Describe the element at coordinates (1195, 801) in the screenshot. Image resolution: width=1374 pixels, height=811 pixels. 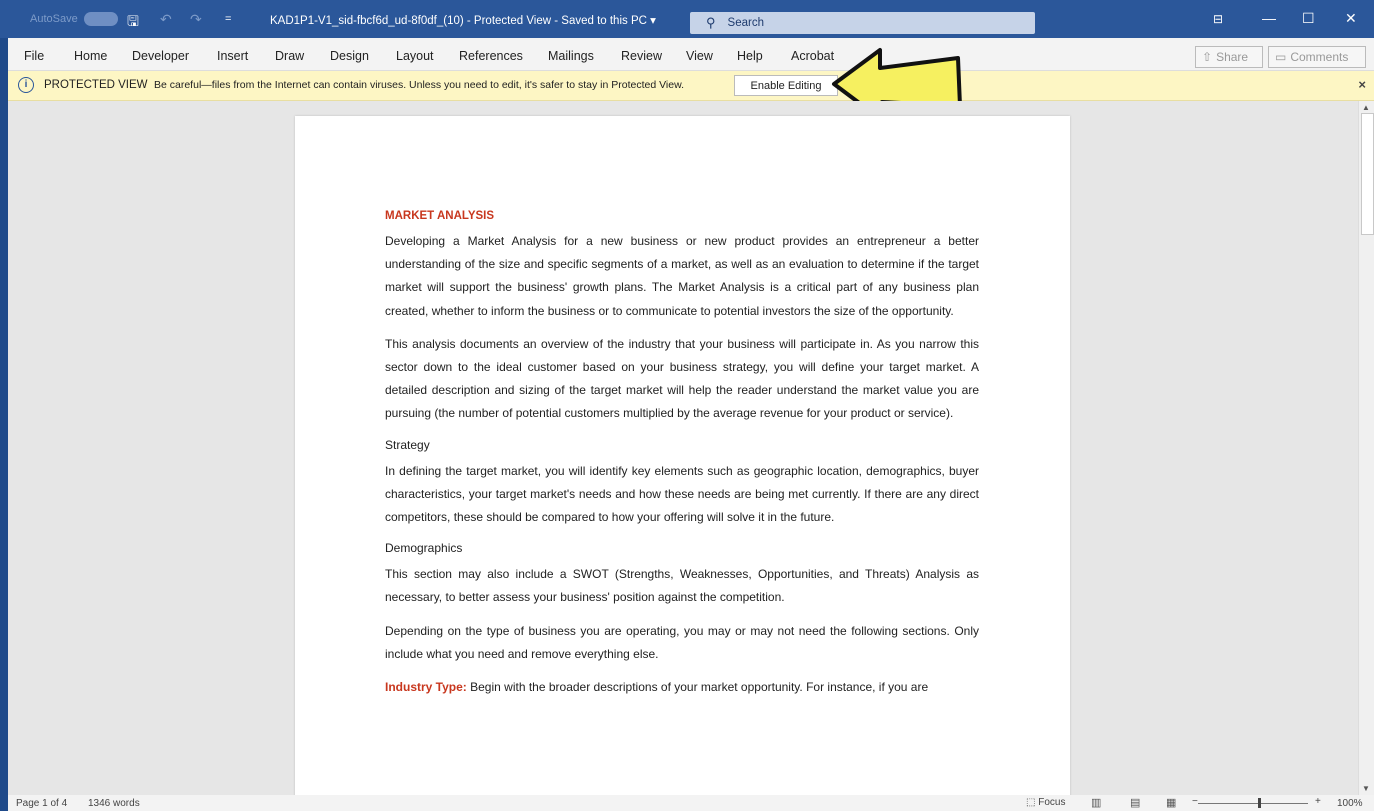
I see `zoom-out-button: −` at that location.